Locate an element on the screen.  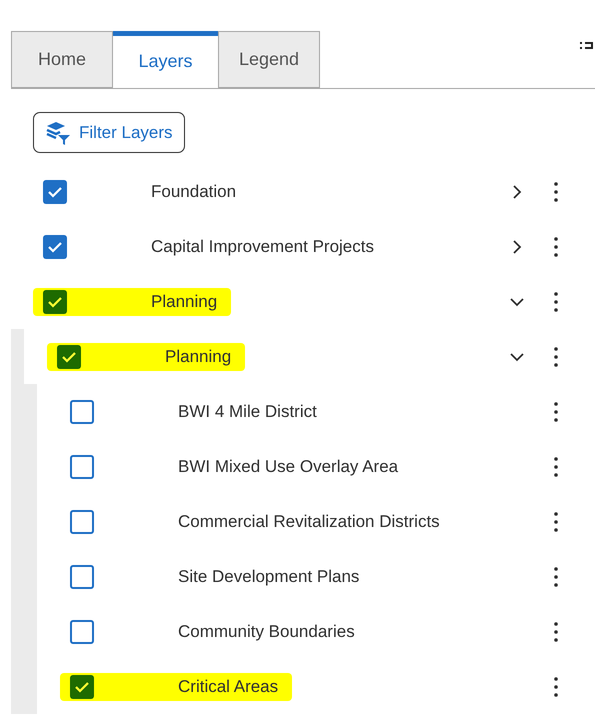
layer-name: BWI 4 Mile District is located at coordinates (247, 411).